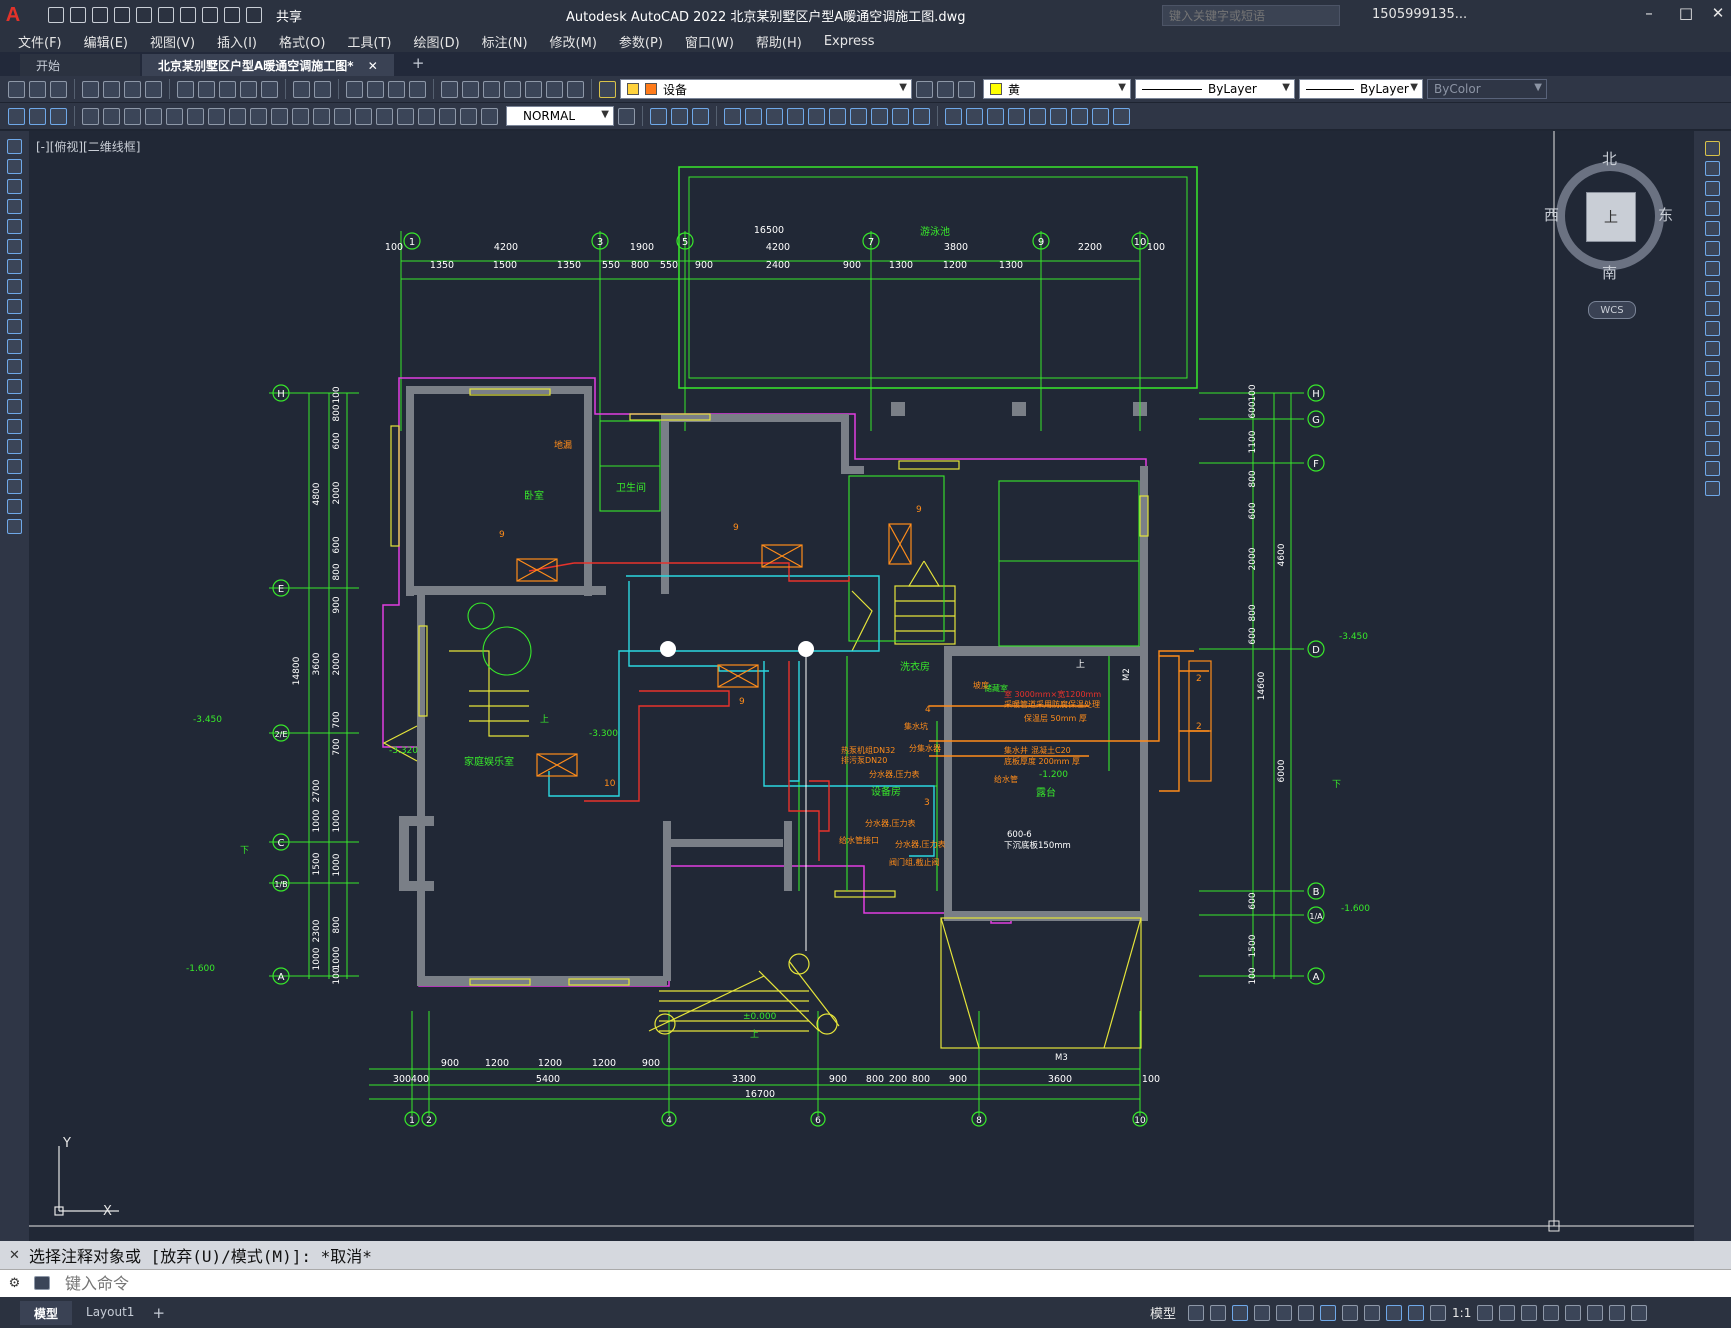 This screenshot has height=1328, width=1731. What do you see at coordinates (37, 116) in the screenshot?
I see `block-icon` at bounding box center [37, 116].